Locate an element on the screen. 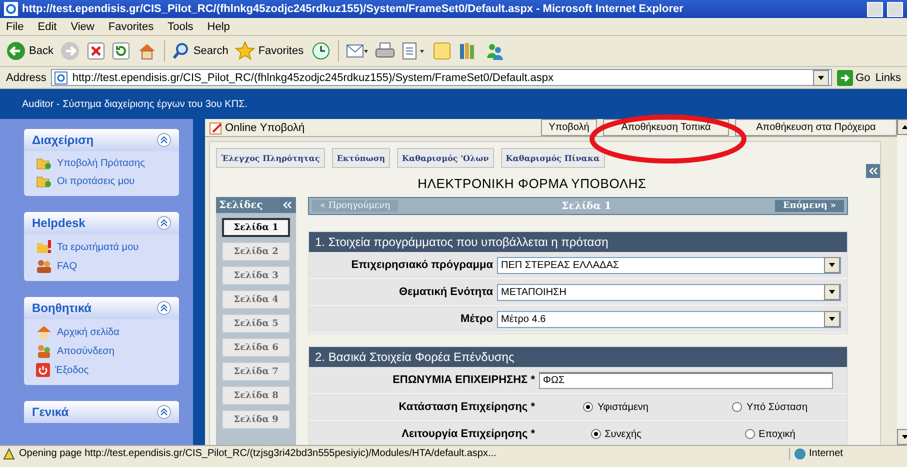 This screenshot has height=467, width=907. sidebar-link: Υποβολή Πρότασης is located at coordinates (103, 163).